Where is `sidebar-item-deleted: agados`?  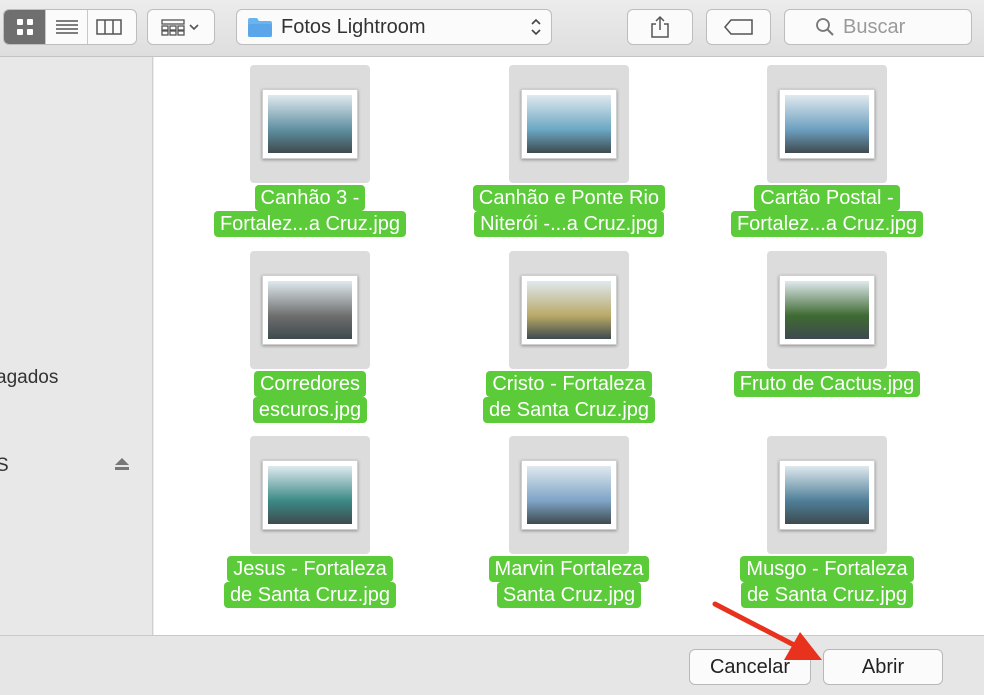 sidebar-item-deleted: agados is located at coordinates (29, 378).